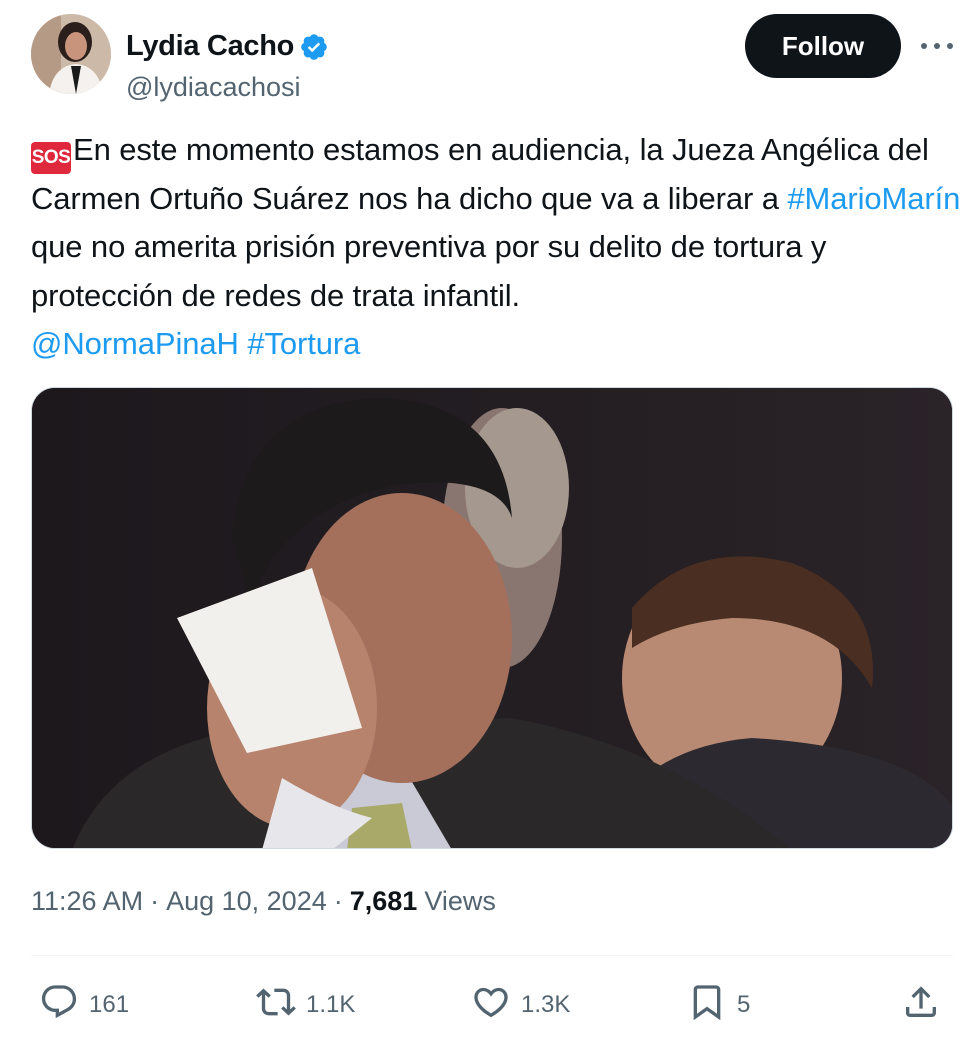 This screenshot has width=978, height=1058. What do you see at coordinates (823, 46) in the screenshot?
I see `follow-button: Follow` at bounding box center [823, 46].